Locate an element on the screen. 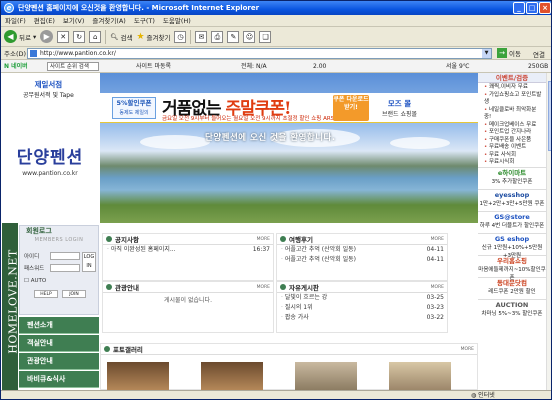  forward-button: ▶ is located at coordinates (47, 36).